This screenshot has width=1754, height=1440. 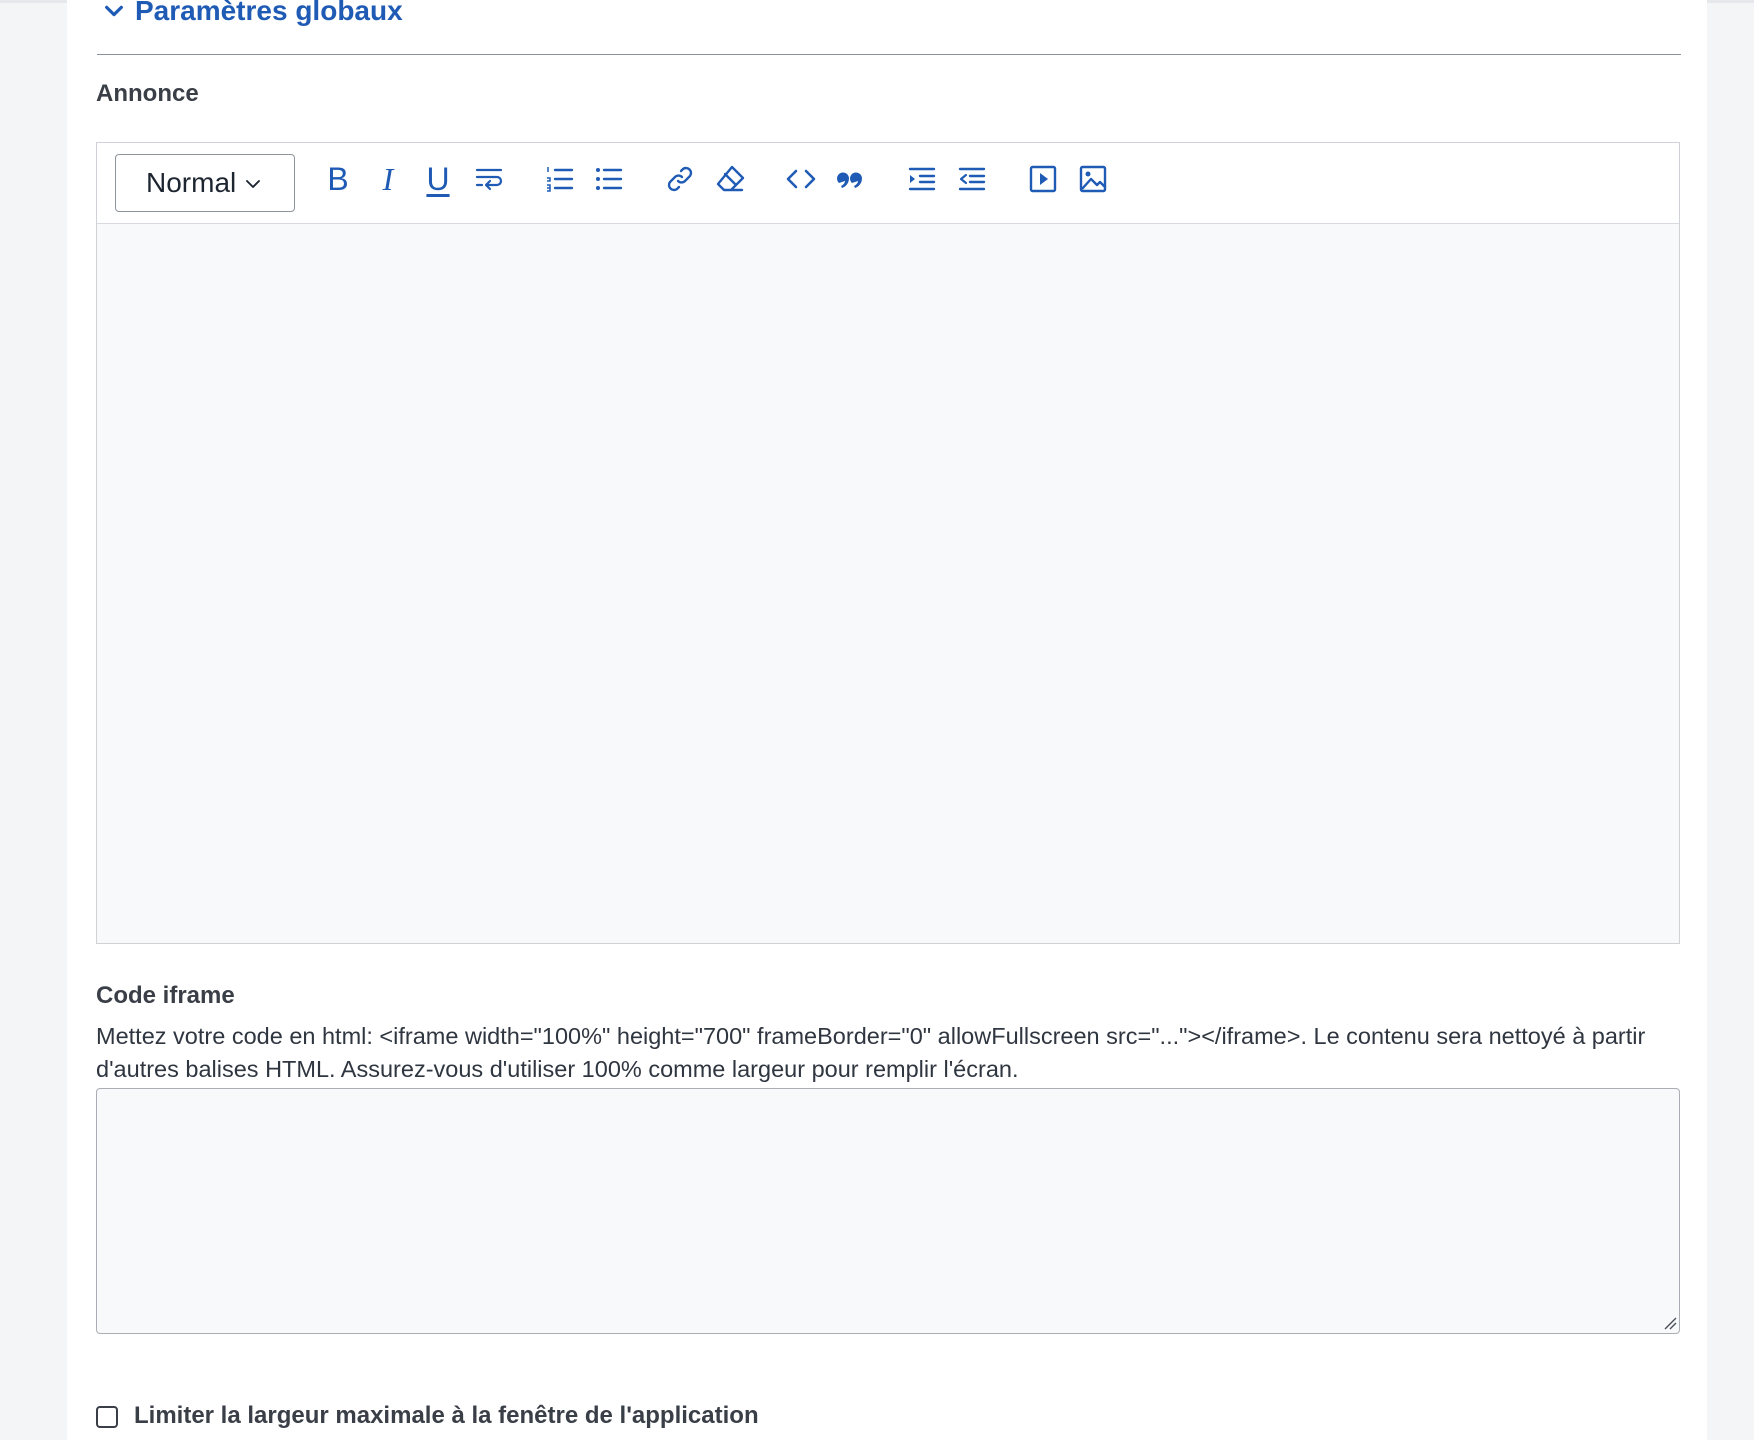 I want to click on bullet-list-icon, so click(x=609, y=179).